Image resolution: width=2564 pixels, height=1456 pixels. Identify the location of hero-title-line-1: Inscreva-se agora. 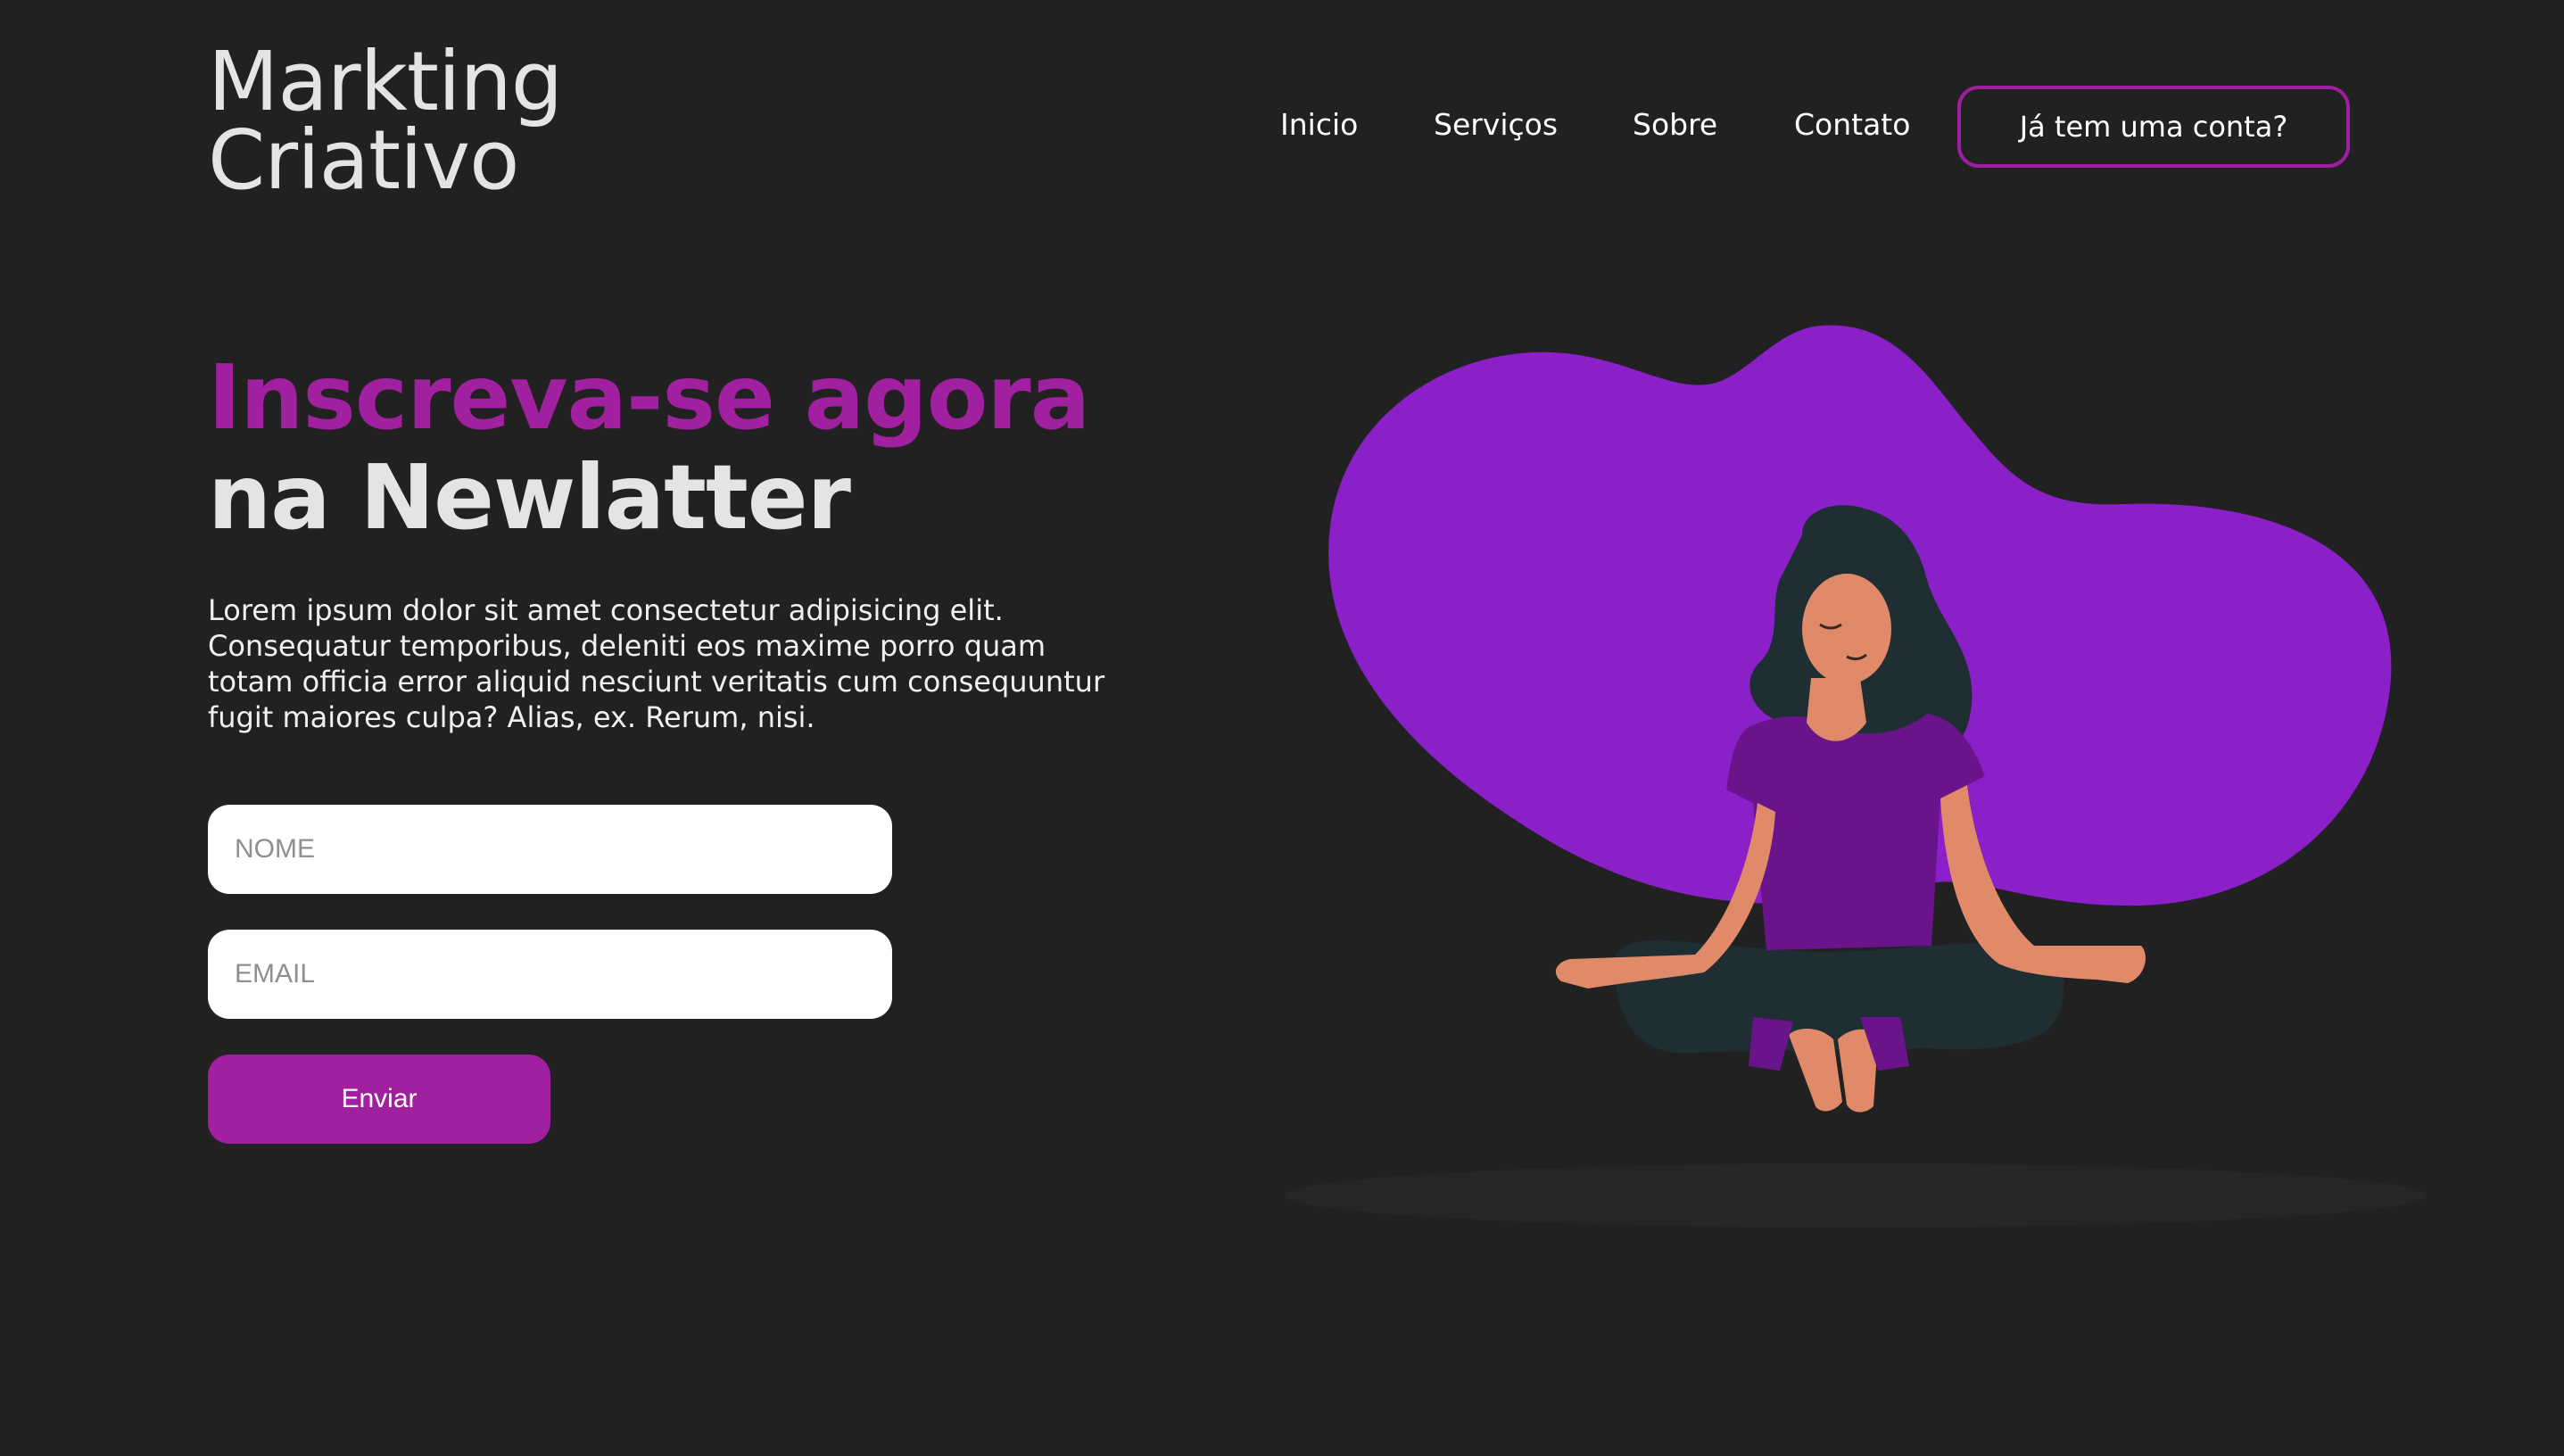
(649, 398).